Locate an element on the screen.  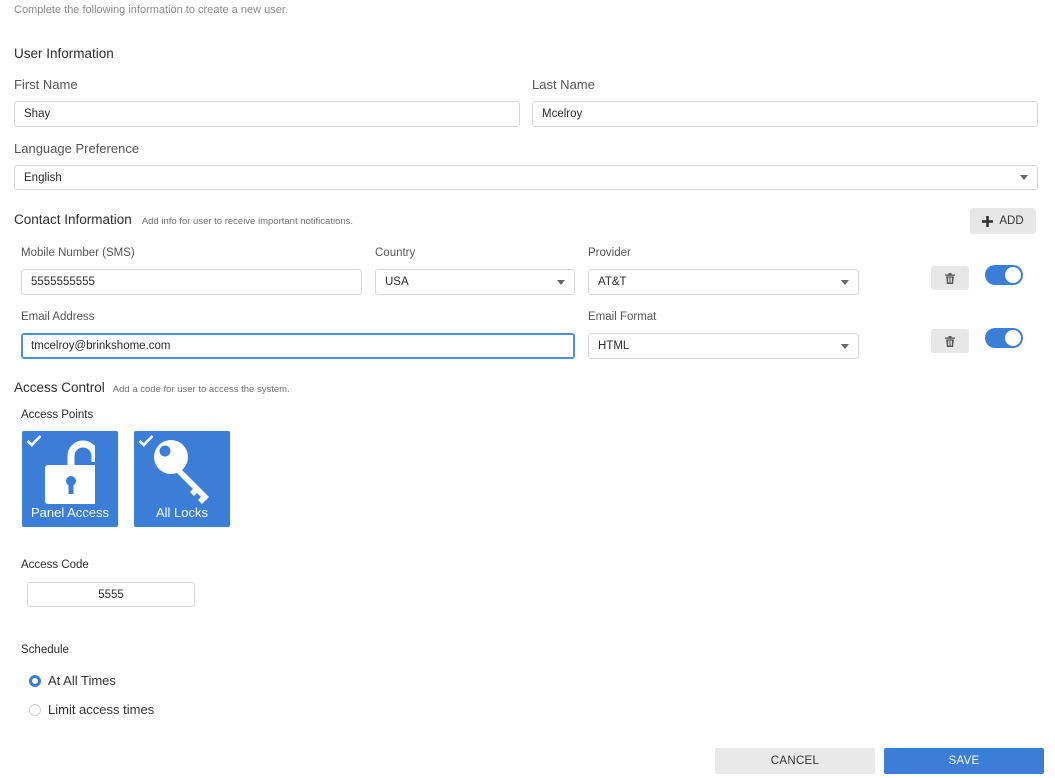
sms-notifications-toggle is located at coordinates (1004, 275).